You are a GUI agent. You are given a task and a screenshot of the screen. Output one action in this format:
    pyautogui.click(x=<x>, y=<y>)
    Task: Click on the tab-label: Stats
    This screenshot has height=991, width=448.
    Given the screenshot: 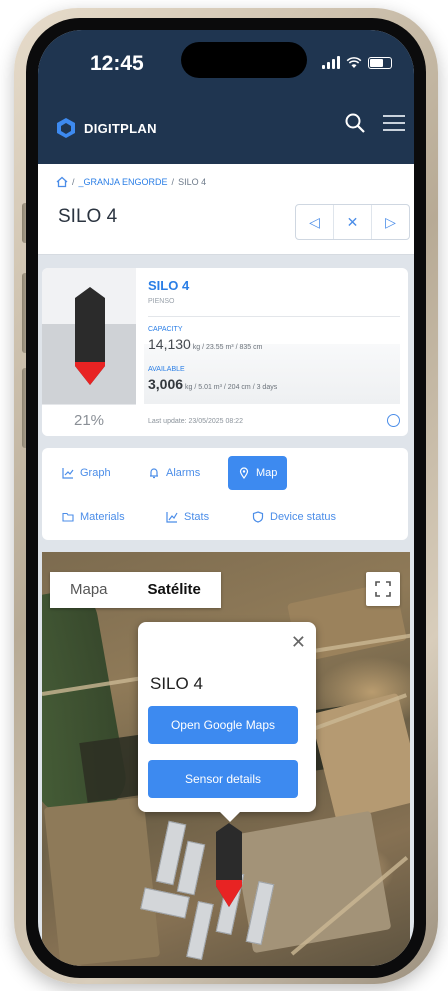 What is the action you would take?
    pyautogui.click(x=197, y=517)
    